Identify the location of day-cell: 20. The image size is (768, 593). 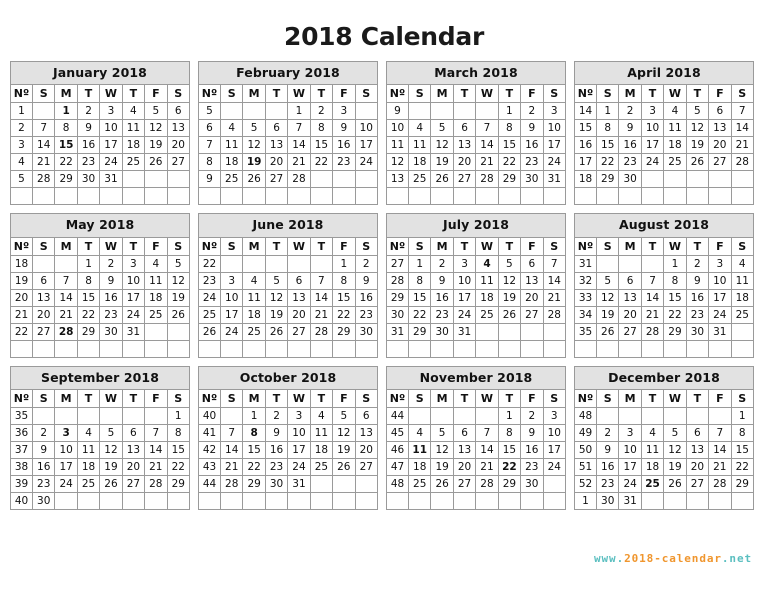
(697, 467).